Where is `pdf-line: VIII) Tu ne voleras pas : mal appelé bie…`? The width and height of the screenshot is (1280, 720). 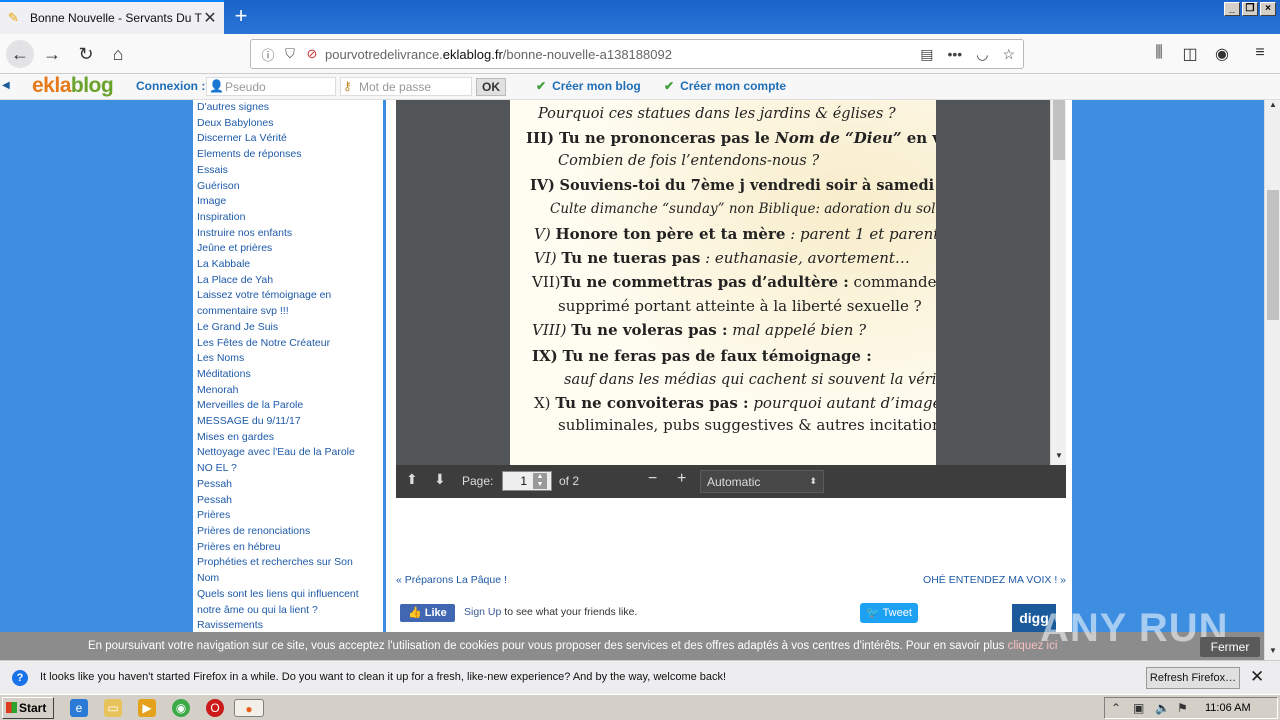 pdf-line: VIII) Tu ne voleras pas : mal appelé bie… is located at coordinates (699, 330).